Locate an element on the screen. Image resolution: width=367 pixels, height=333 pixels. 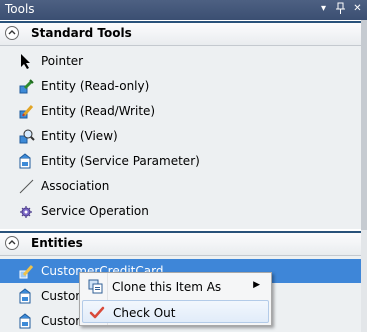
tool-label: Pointer is located at coordinates (62, 61).